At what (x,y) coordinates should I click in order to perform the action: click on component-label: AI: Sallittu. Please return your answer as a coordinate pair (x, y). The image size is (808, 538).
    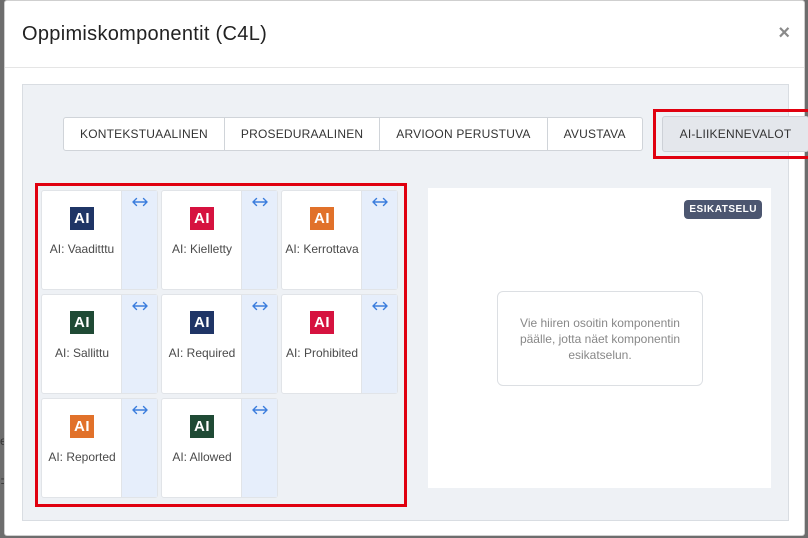
    Looking at the image, I should click on (82, 353).